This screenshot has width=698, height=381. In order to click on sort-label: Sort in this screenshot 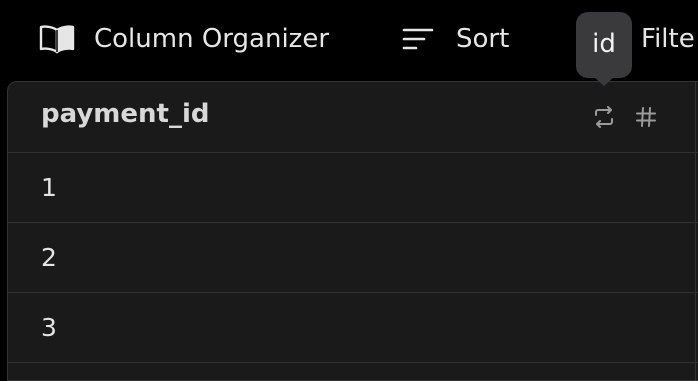, I will do `click(483, 39)`.